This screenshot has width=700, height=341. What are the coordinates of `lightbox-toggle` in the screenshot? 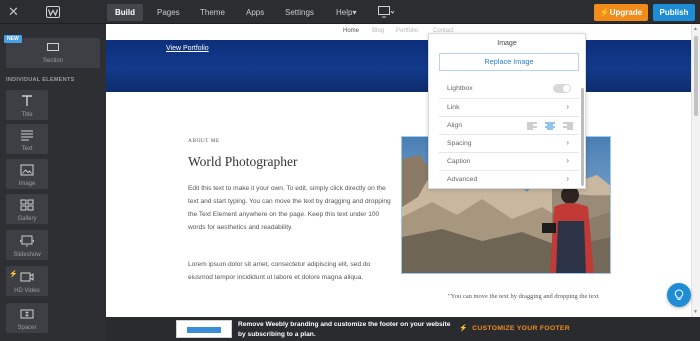 It's located at (562, 88).